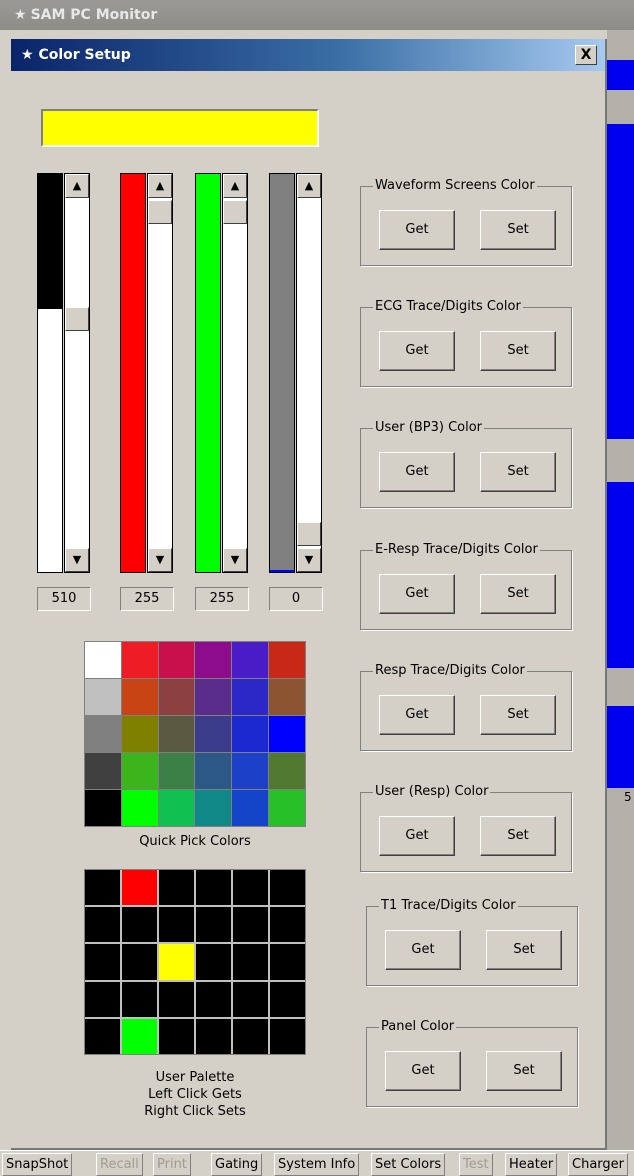 This screenshot has height=1176, width=634. Describe the element at coordinates (237, 1164) in the screenshot. I see `gating-button: Gating` at that location.